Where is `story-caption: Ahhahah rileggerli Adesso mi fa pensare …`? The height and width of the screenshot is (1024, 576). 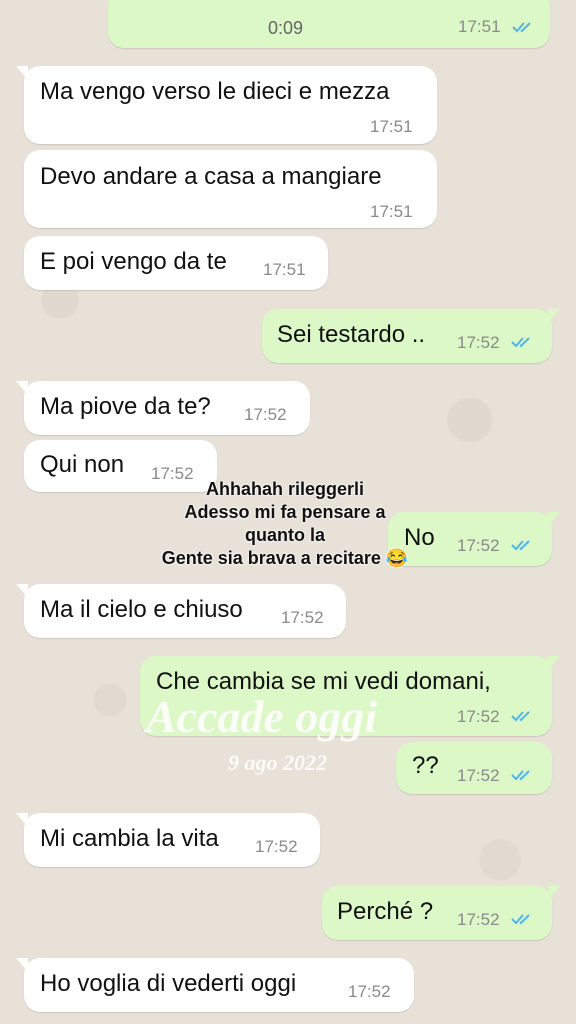
story-caption: Ahhahah rileggerli Adesso mi fa pensare … is located at coordinates (285, 524).